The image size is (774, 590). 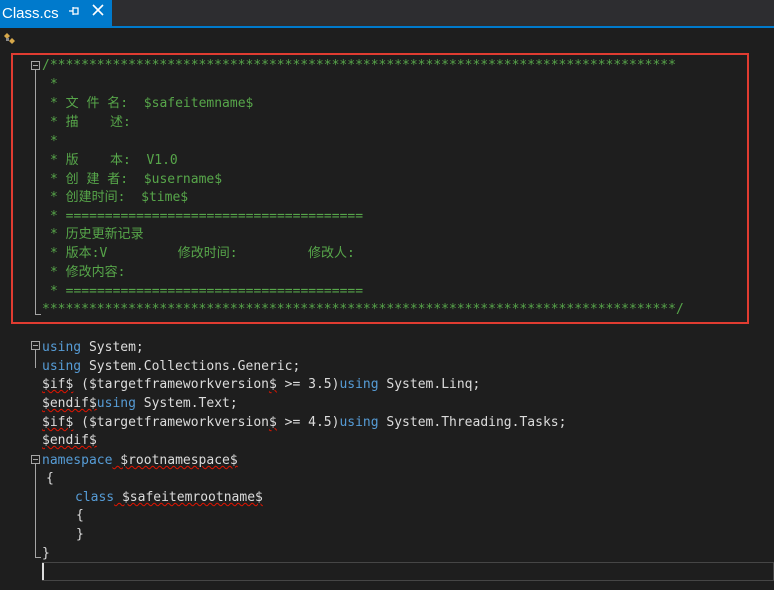 What do you see at coordinates (140, 403) in the screenshot?
I see `code-line-endif-text: $endif$using System.Text;` at bounding box center [140, 403].